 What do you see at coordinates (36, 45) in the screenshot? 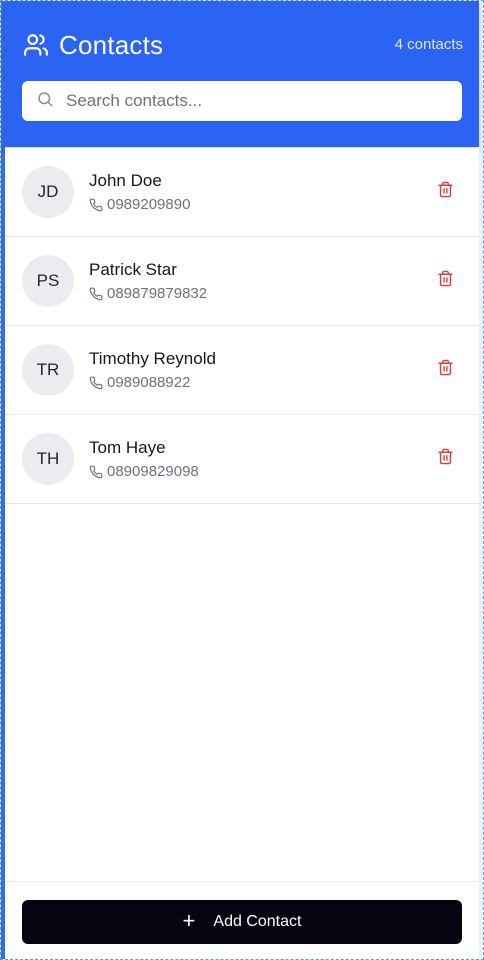
I see `users-icon` at bounding box center [36, 45].